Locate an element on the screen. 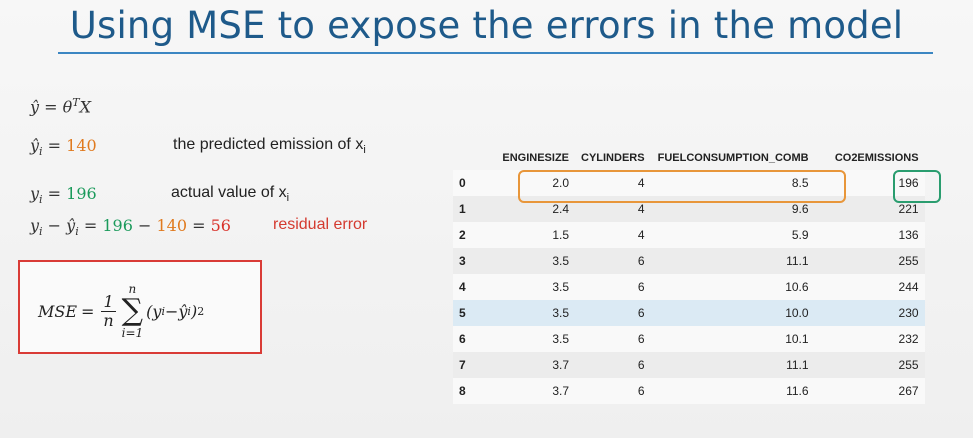  actual-label: actual value of xi is located at coordinates (230, 194).